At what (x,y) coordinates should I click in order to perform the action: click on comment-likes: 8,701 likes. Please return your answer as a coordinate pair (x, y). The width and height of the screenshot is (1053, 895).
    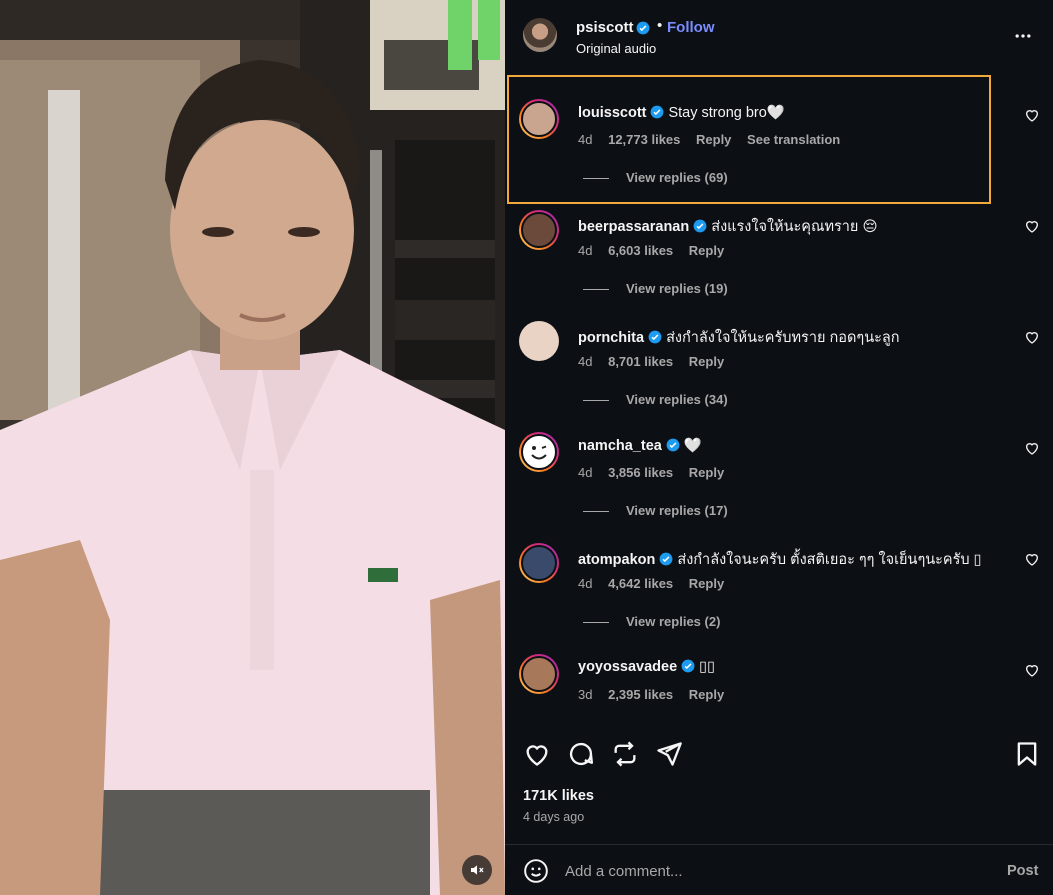
    Looking at the image, I should click on (640, 361).